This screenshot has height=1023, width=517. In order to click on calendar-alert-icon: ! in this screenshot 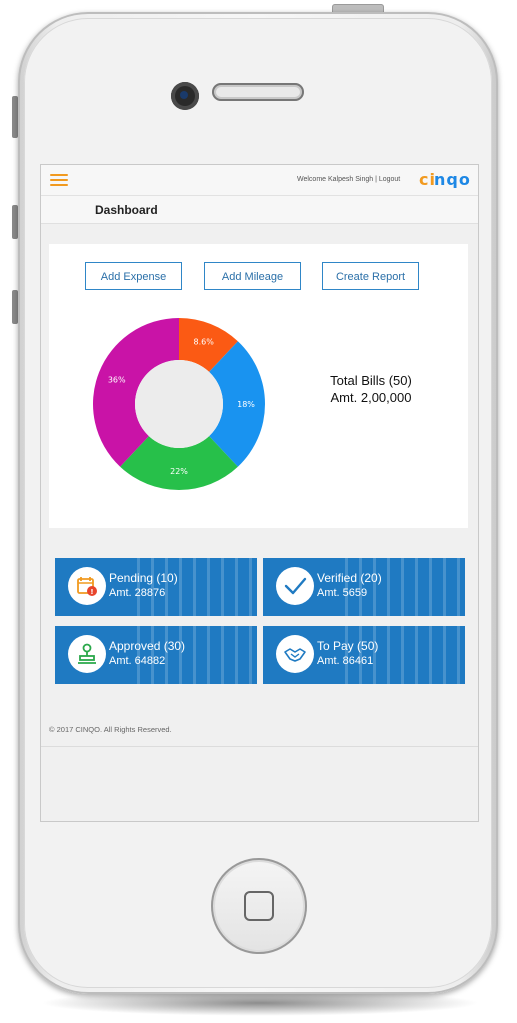, I will do `click(87, 586)`.